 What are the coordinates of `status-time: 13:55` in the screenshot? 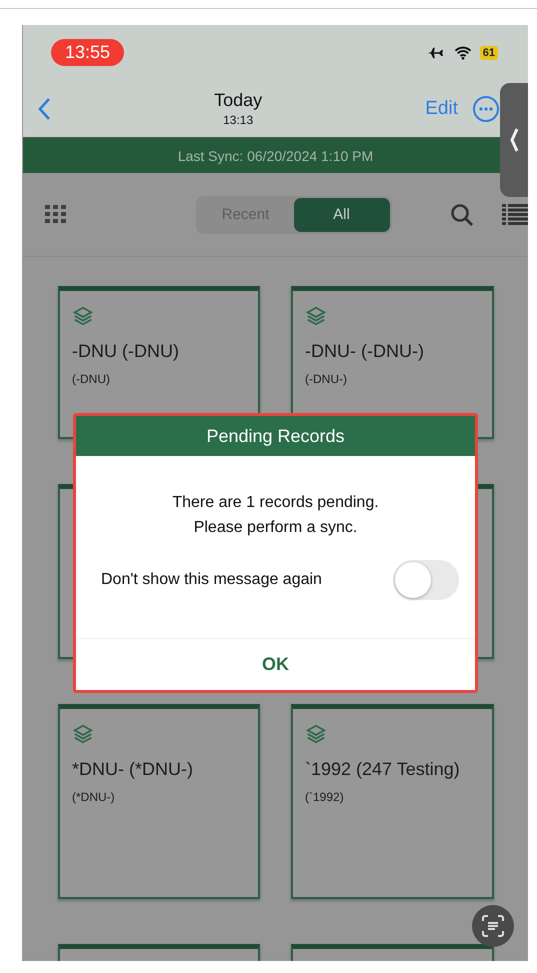 It's located at (87, 52).